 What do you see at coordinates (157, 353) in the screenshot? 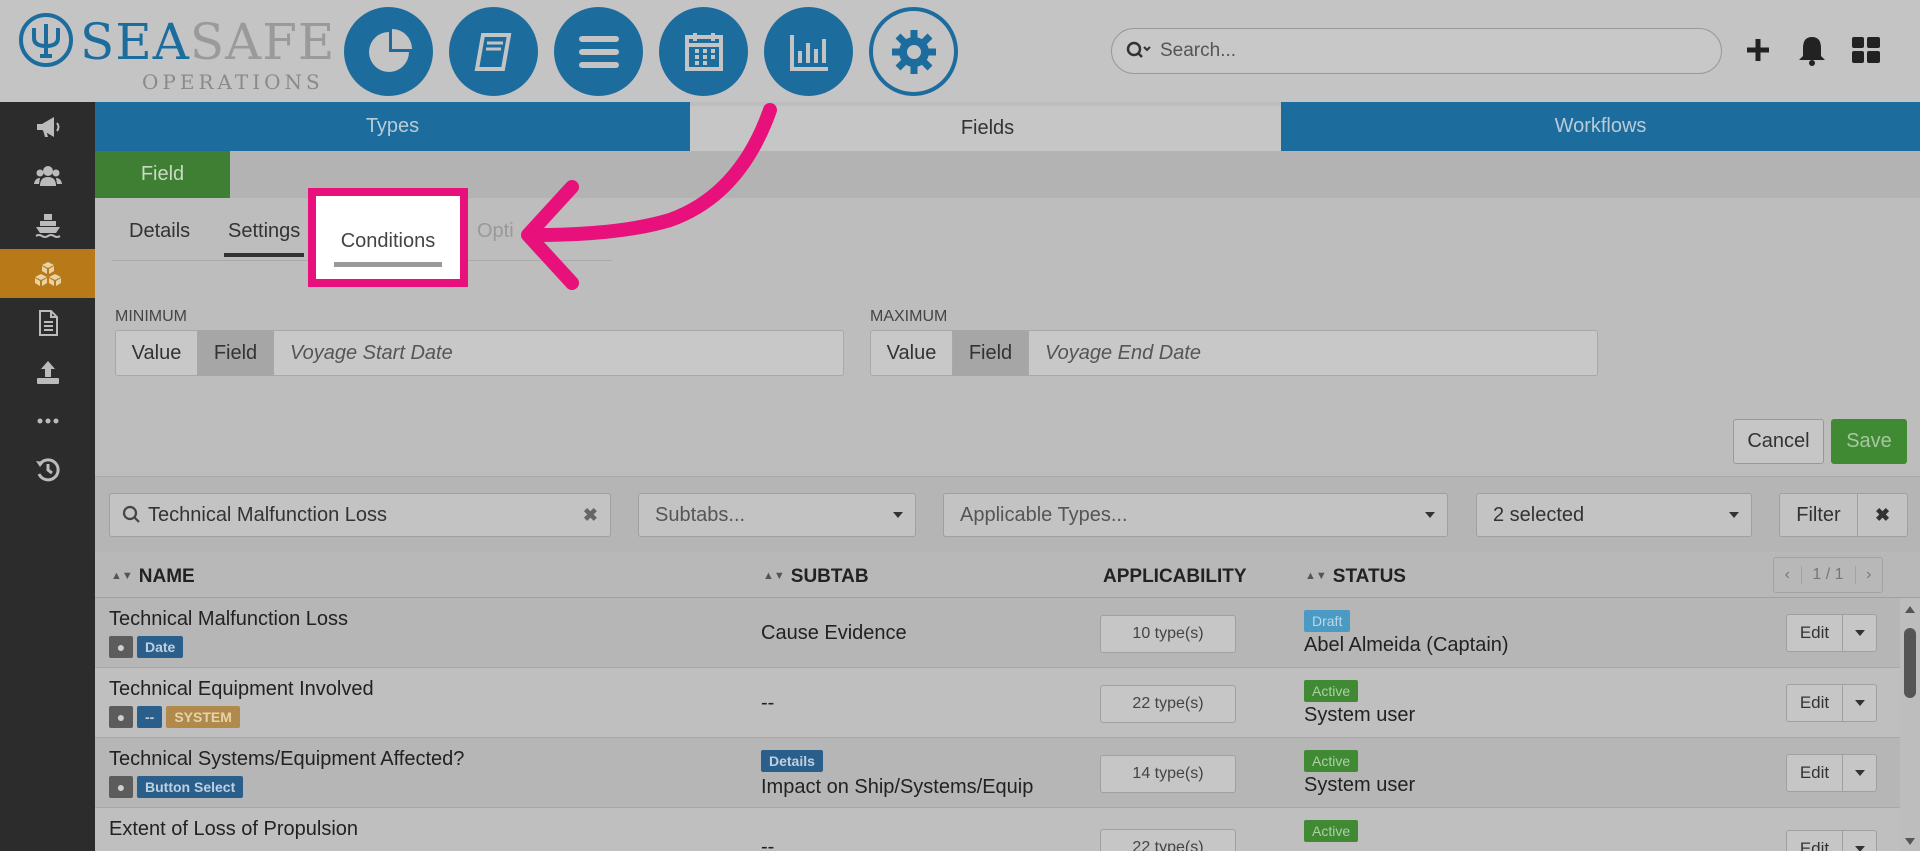
I see `minimum-value-toggle: Value` at bounding box center [157, 353].